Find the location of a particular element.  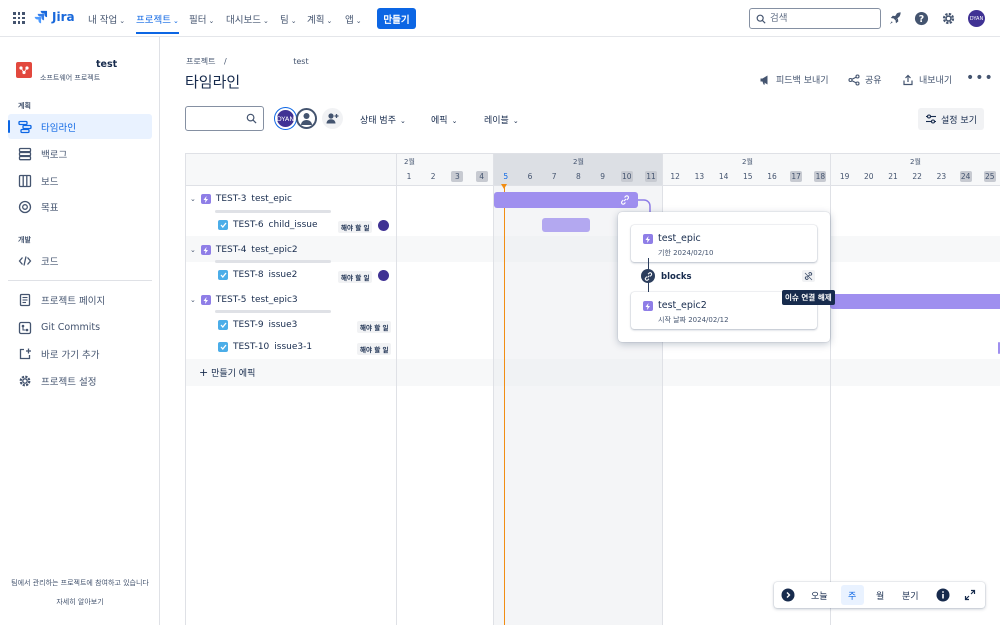

global-search is located at coordinates (815, 18).